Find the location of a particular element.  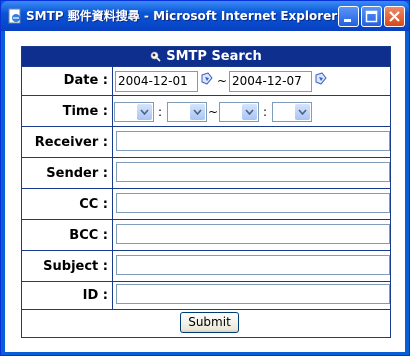

maximize-button is located at coordinates (371, 16).